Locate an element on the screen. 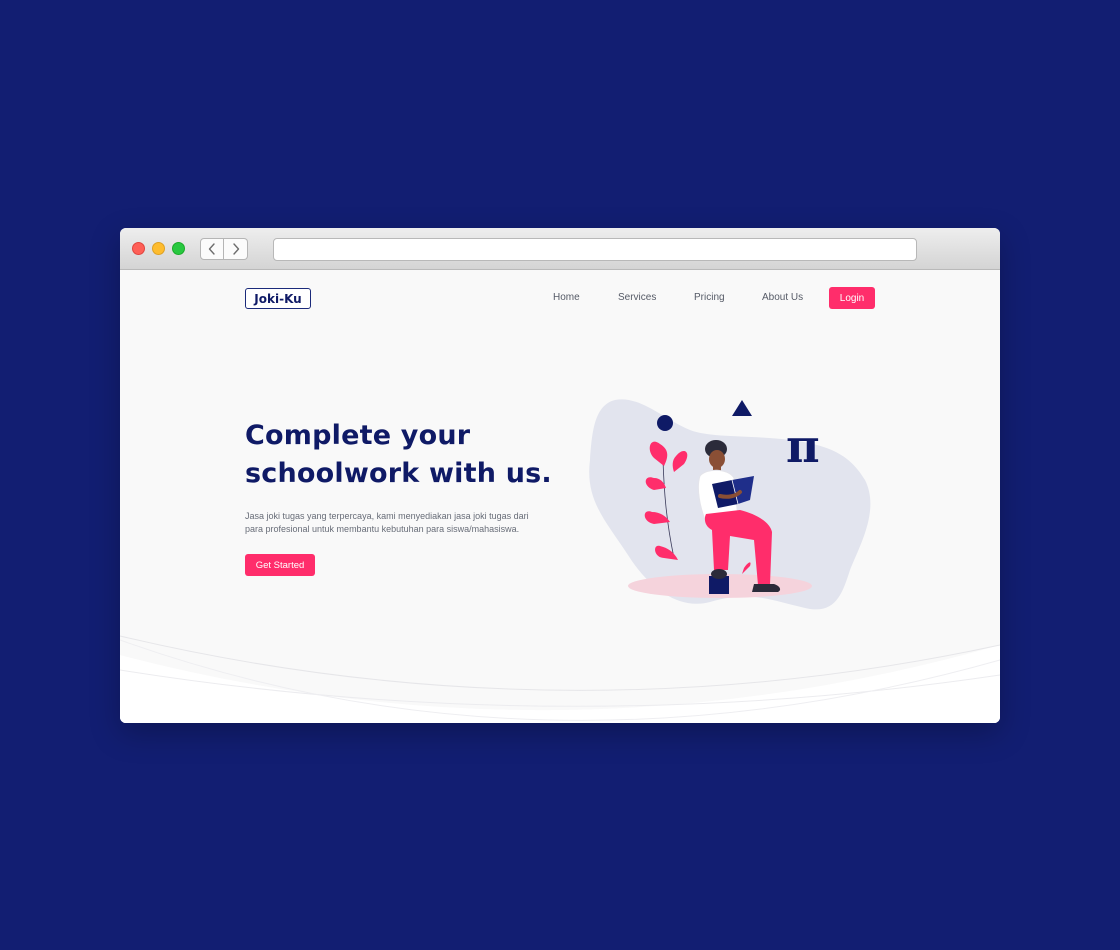  hero-title: Complete your schoolwork with us. is located at coordinates (398, 454).